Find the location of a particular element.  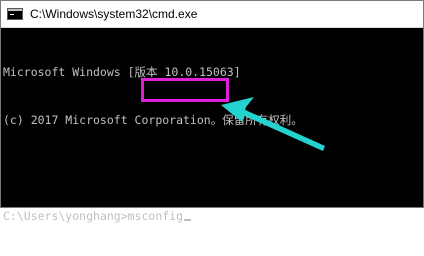

arrow-shaft is located at coordinates (281, 129).